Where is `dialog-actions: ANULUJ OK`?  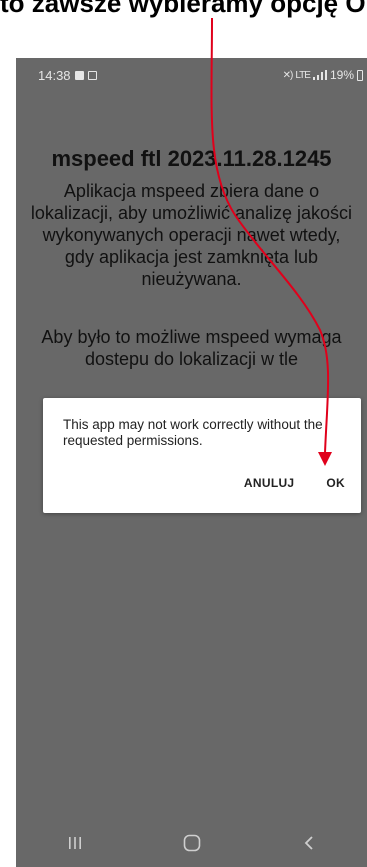 dialog-actions: ANULUJ OK is located at coordinates (294, 483).